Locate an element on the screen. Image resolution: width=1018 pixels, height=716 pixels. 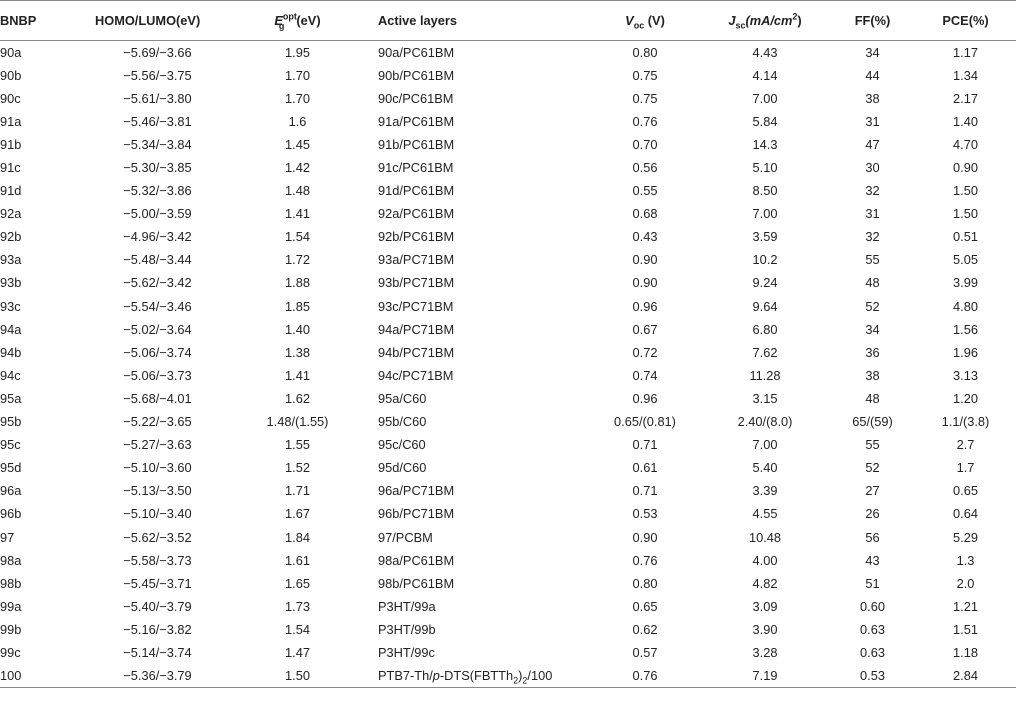
cell-active-layer: 91b/PC61BM is located at coordinates (416, 144).